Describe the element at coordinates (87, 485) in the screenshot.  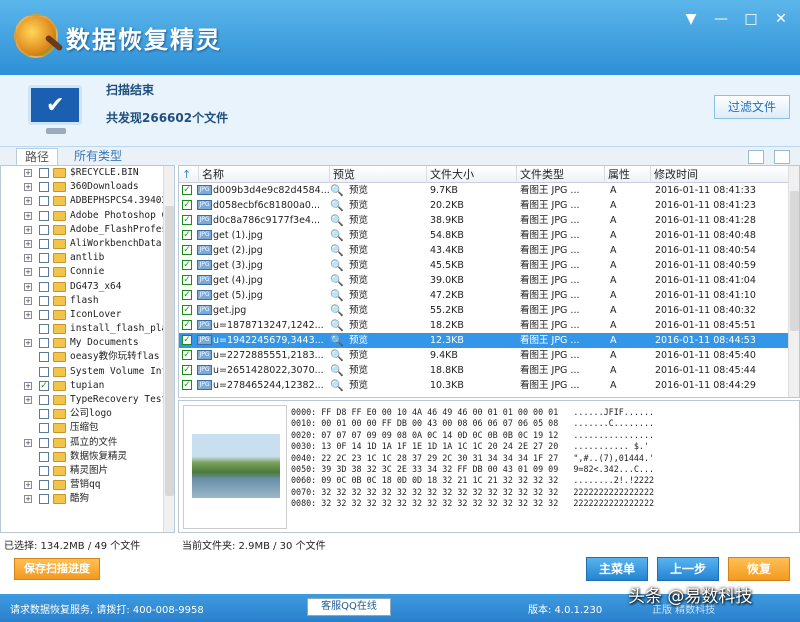
I see `tree-item: + 营销qq` at that location.